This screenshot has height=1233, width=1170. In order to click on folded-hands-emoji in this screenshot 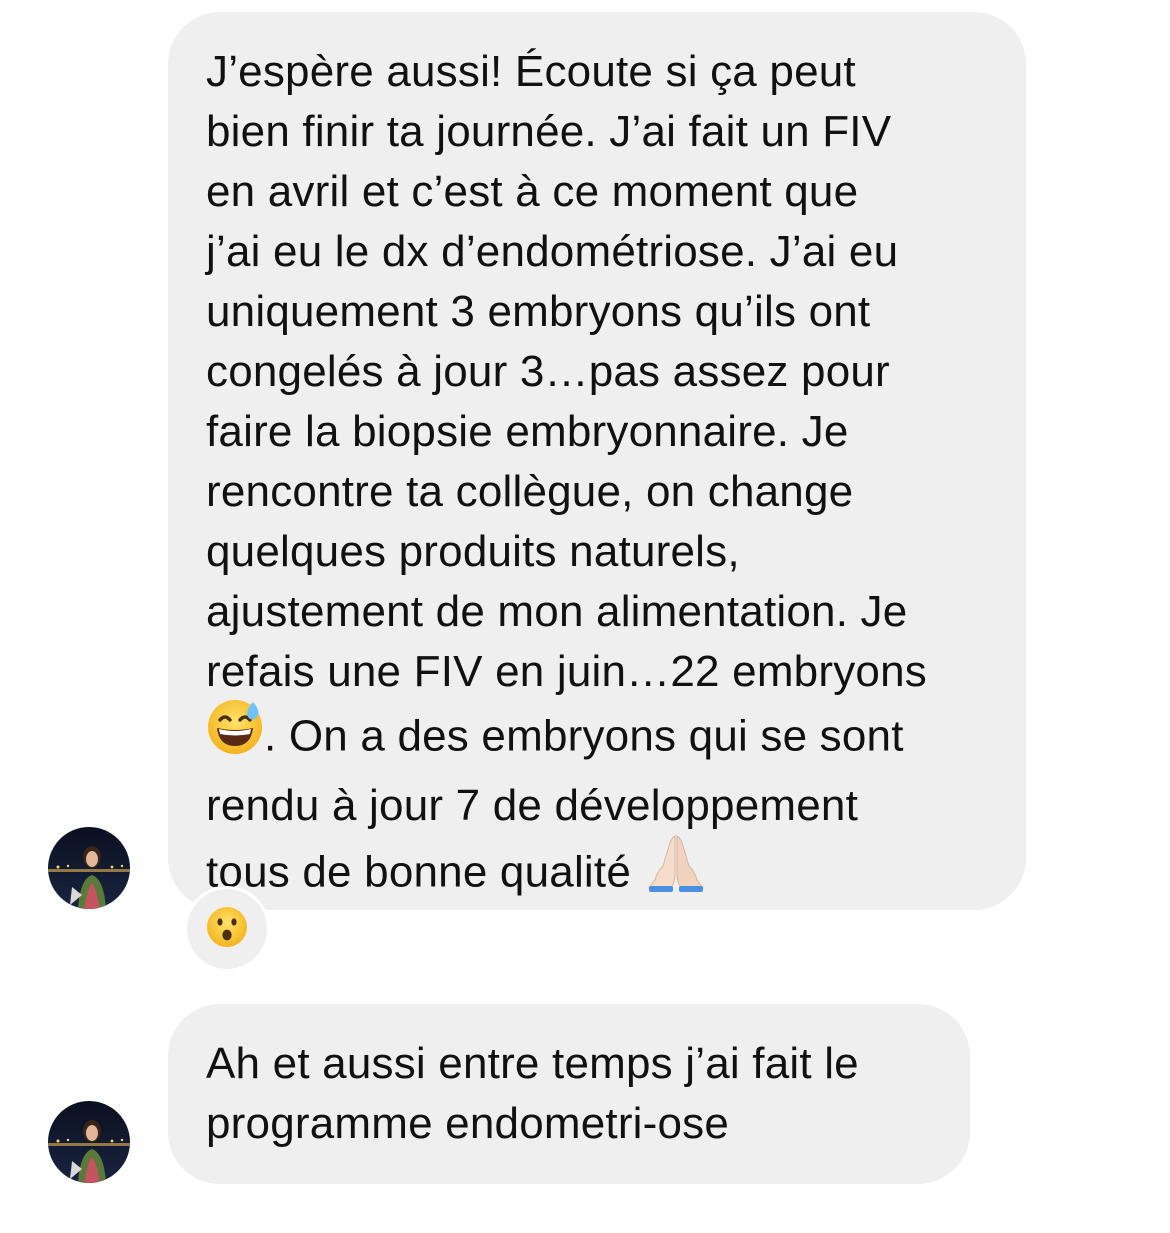, I will do `click(676, 871)`.